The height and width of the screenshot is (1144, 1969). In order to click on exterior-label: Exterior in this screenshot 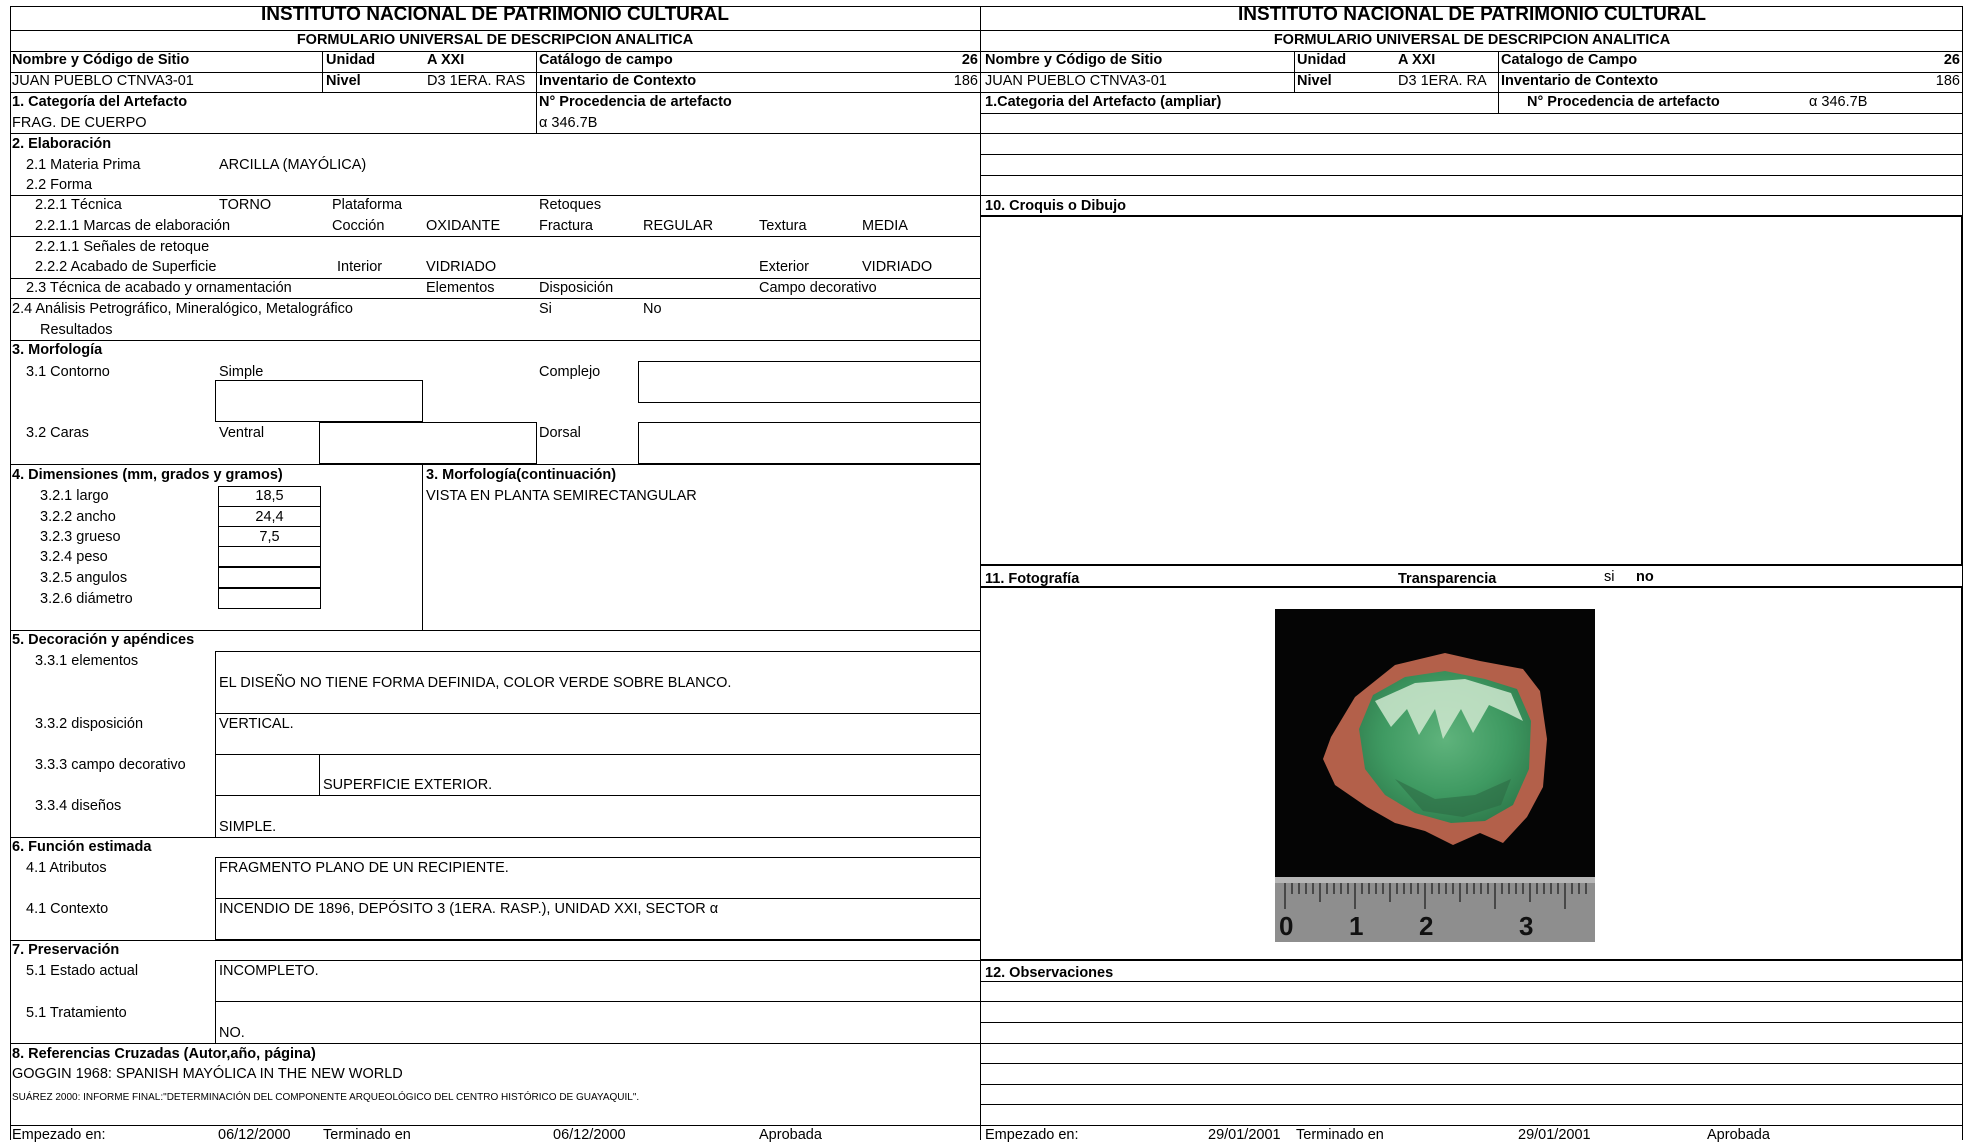, I will do `click(784, 267)`.